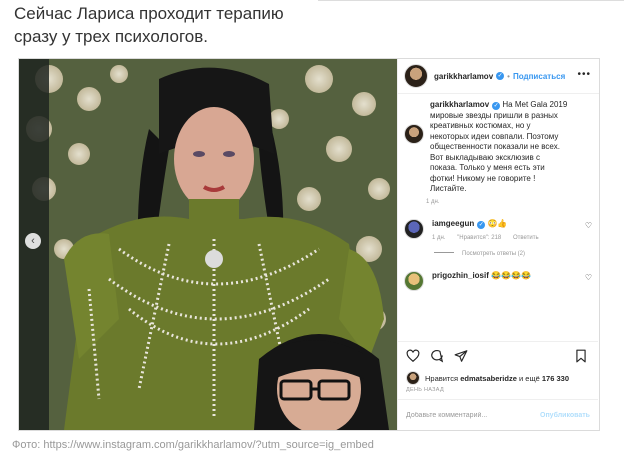 This screenshot has width=624, height=459. What do you see at coordinates (565, 415) in the screenshot?
I see `publish-button: Опубликовать` at bounding box center [565, 415].